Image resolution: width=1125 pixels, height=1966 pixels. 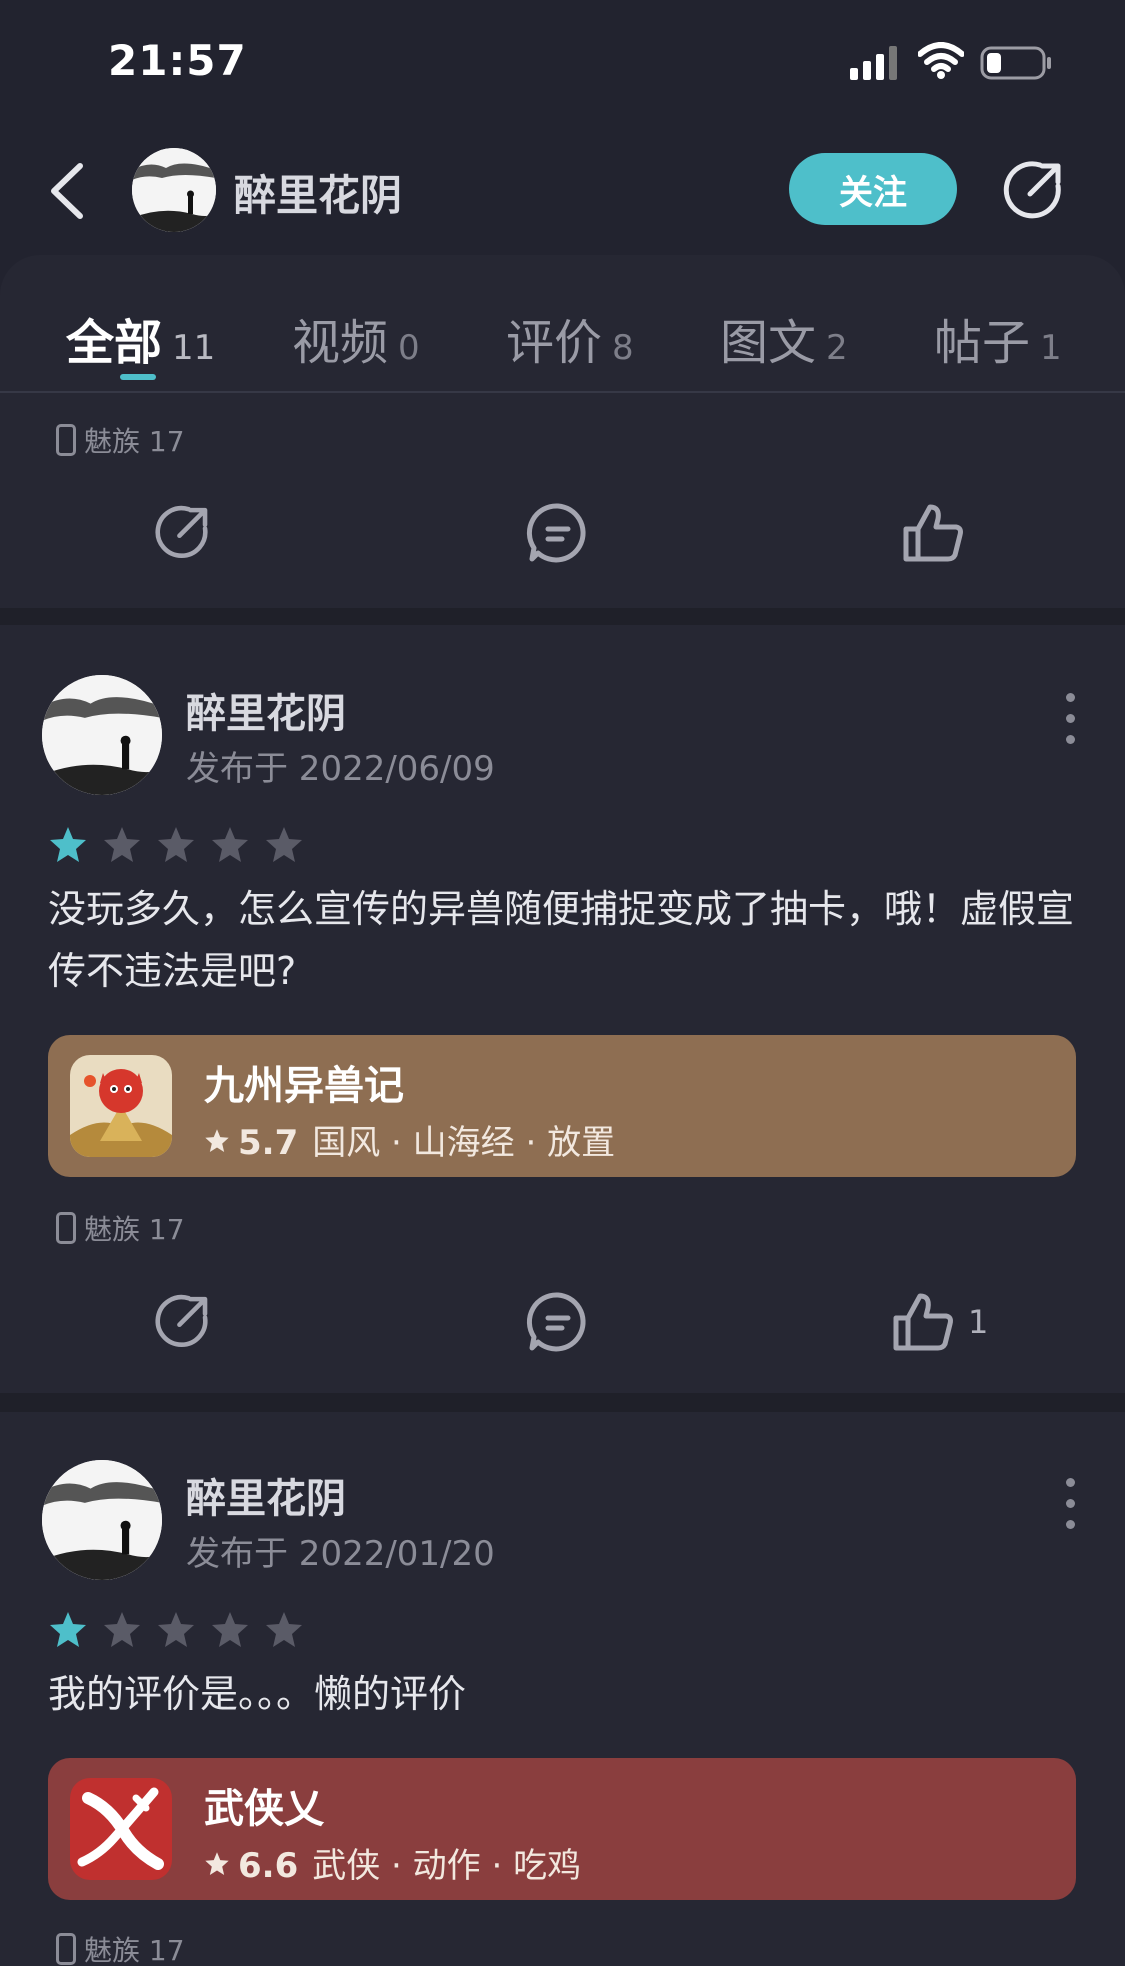 I want to click on battery-icon, so click(x=1015, y=63).